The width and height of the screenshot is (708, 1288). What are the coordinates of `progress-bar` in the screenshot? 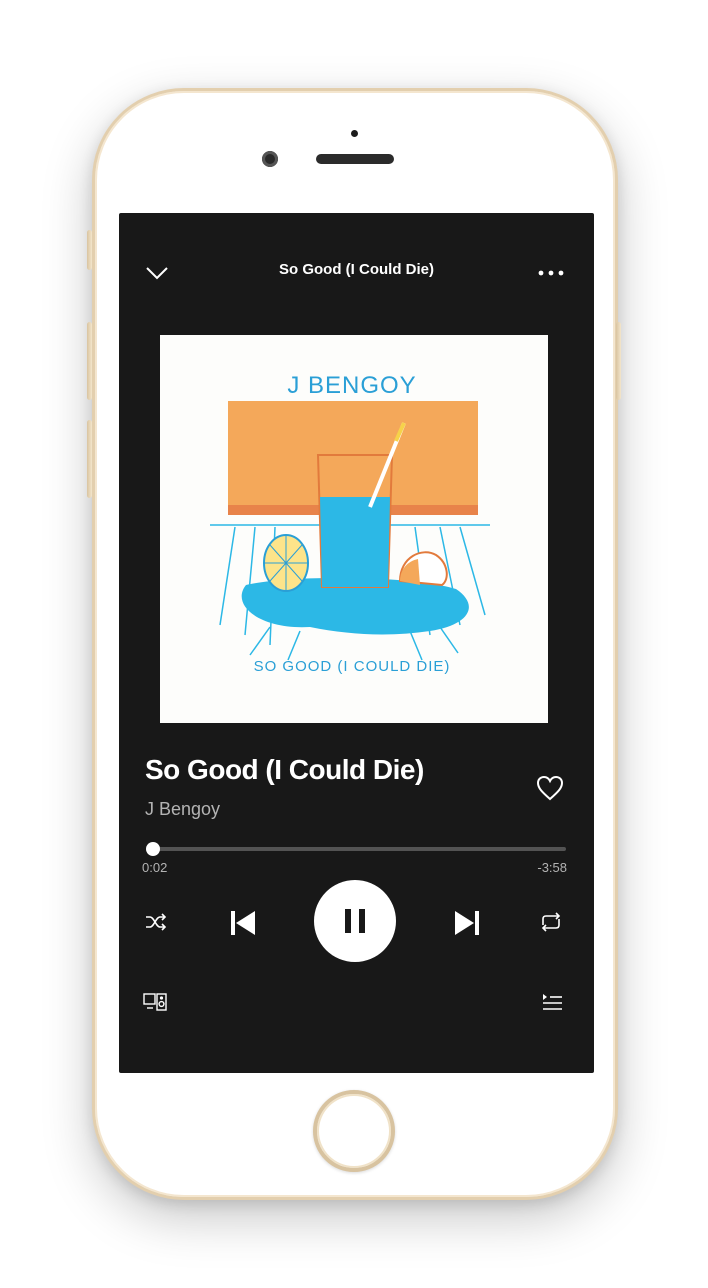 It's located at (356, 849).